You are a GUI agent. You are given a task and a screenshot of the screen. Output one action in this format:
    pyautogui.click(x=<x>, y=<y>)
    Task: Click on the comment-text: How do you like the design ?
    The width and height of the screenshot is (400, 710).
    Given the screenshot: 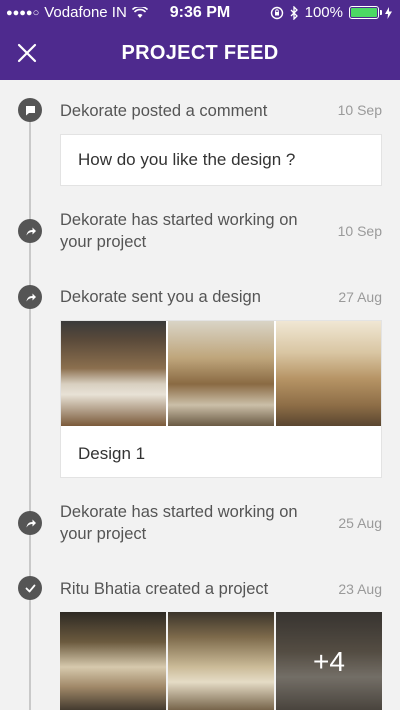 What is the action you would take?
    pyautogui.click(x=187, y=159)
    